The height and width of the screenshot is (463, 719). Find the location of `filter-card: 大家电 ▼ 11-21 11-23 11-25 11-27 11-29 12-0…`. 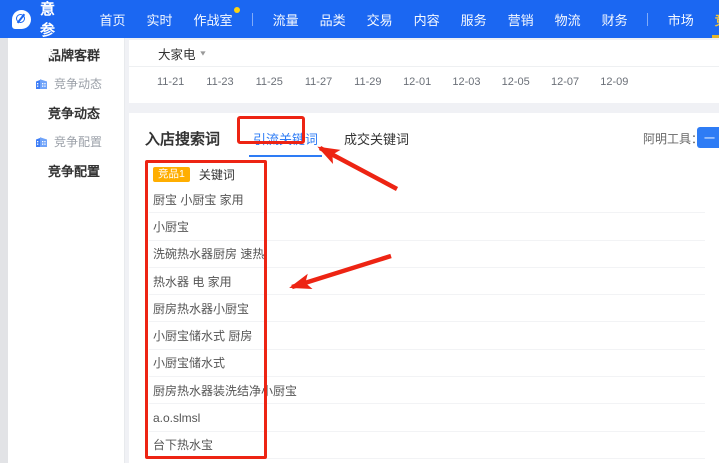

filter-card: 大家电 ▼ 11-21 11-23 11-25 11-27 11-29 12-0… is located at coordinates (424, 71).